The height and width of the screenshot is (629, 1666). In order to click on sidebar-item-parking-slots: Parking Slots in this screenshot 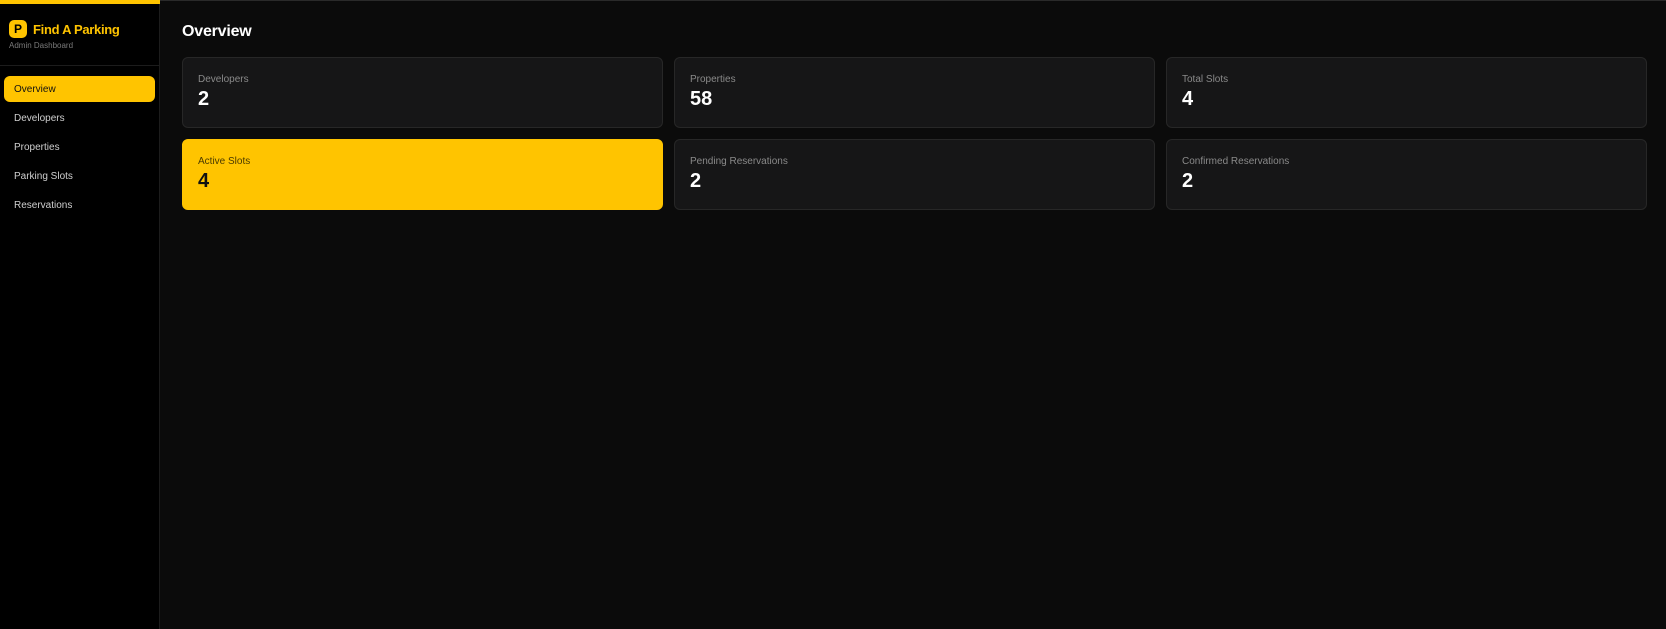, I will do `click(79, 176)`.